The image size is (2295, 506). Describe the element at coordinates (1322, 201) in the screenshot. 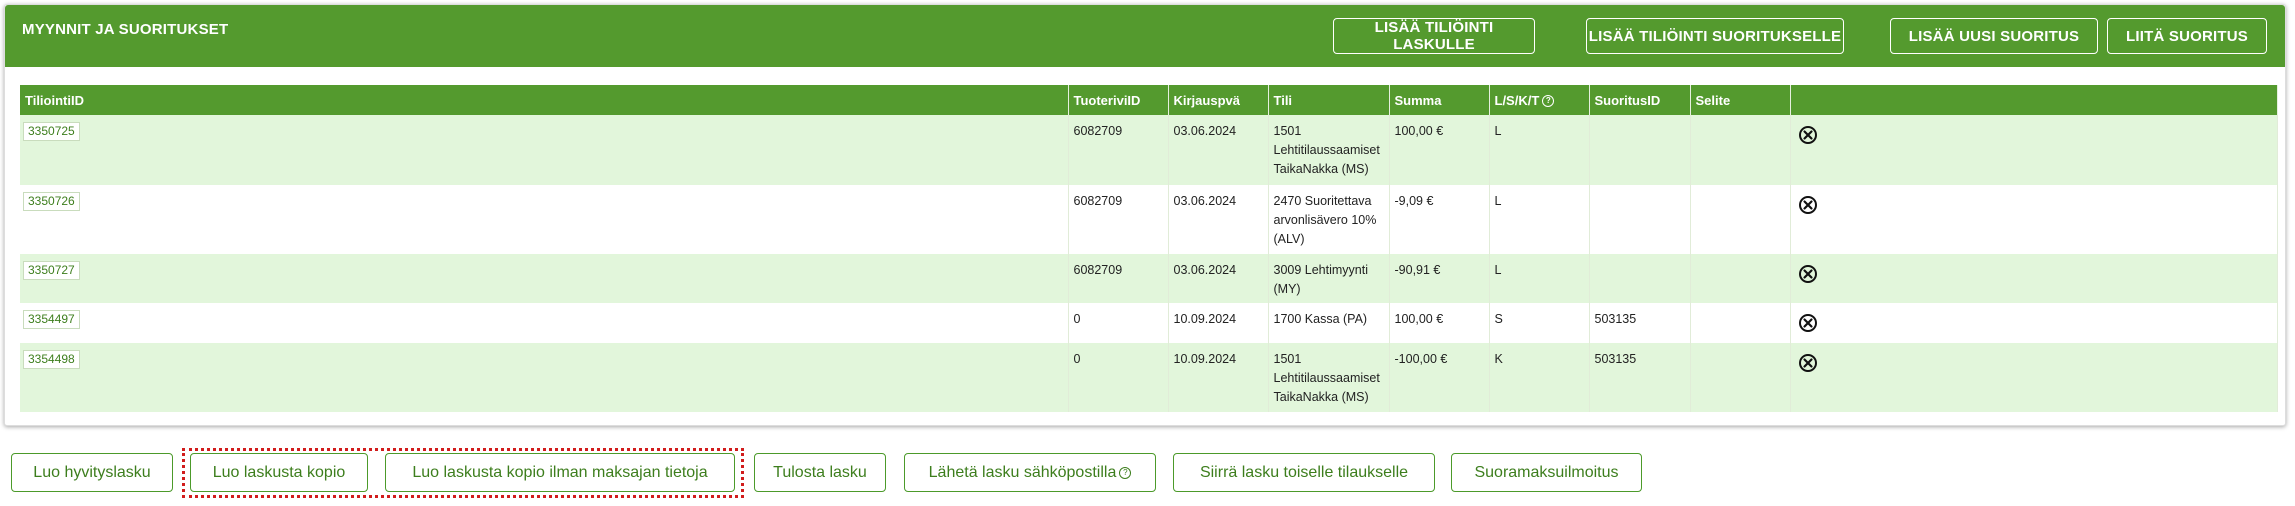

I see `account-line: 2470 Suoritettava` at that location.